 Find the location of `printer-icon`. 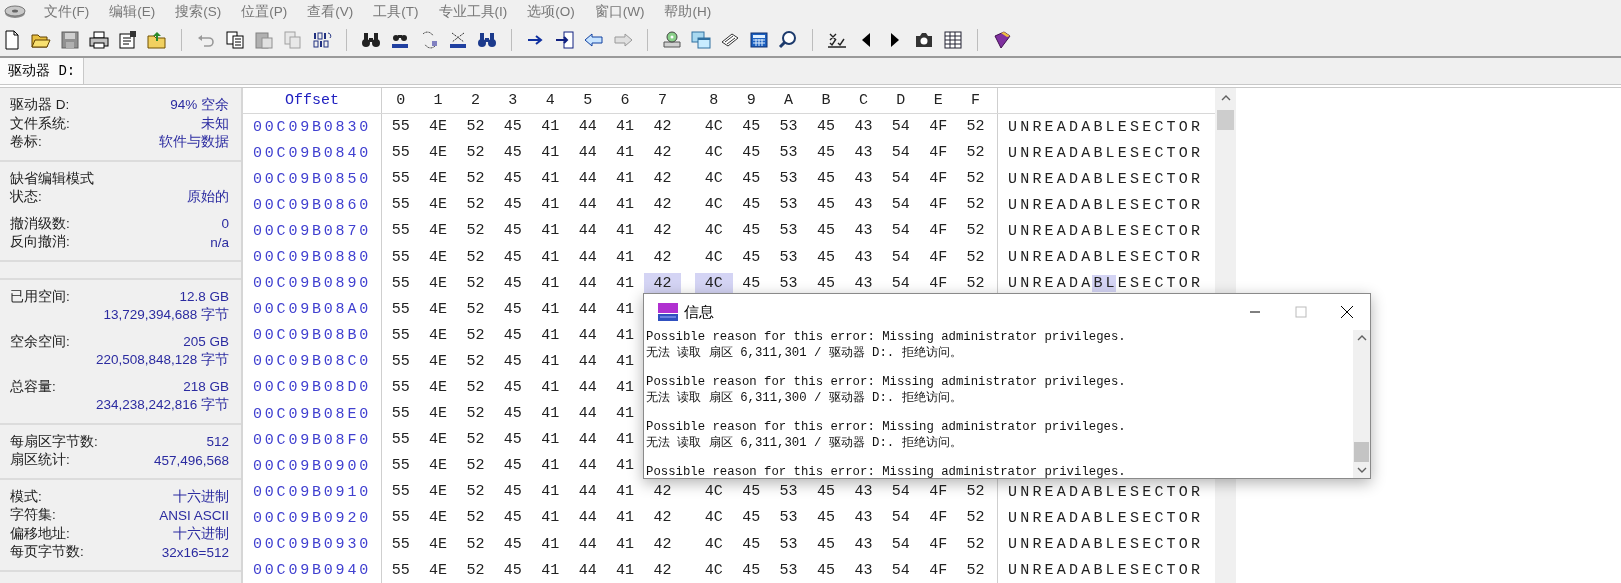

printer-icon is located at coordinates (99, 39).